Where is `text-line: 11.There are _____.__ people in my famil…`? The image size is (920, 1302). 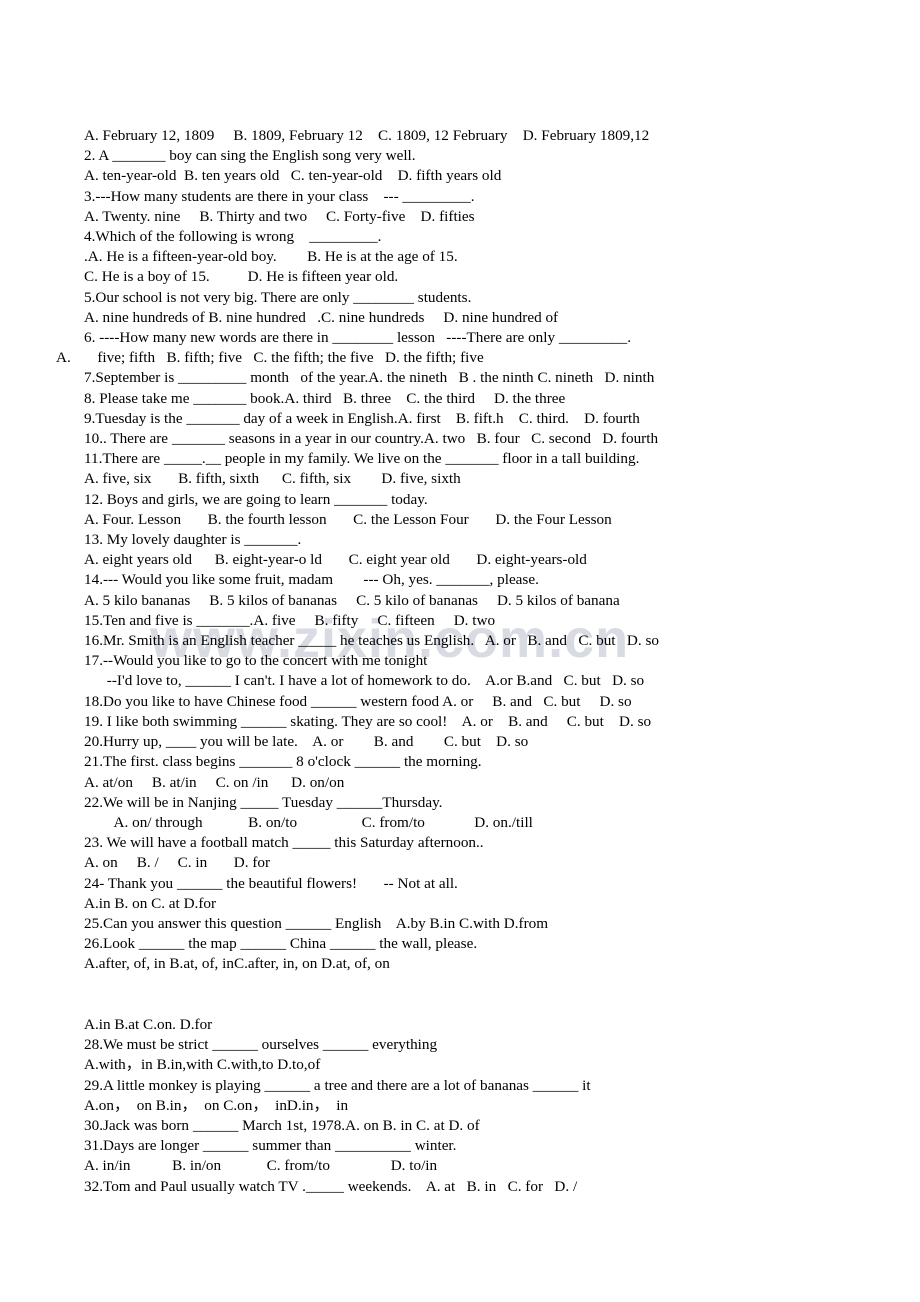
text-line: 11.There are _____.__ people in my famil… is located at coordinates (362, 459).